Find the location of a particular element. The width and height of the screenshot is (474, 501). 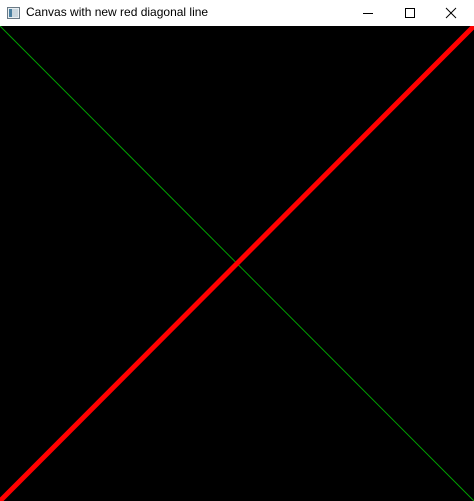

window-app-icon is located at coordinates (13, 12).